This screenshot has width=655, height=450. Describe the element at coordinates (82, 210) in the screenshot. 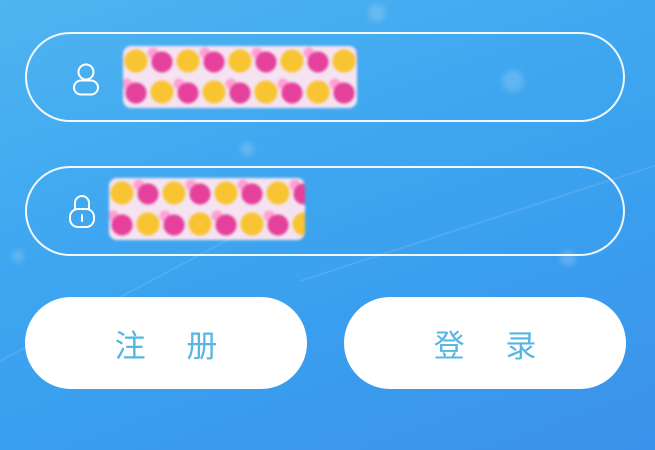

I see `lock-icon` at that location.